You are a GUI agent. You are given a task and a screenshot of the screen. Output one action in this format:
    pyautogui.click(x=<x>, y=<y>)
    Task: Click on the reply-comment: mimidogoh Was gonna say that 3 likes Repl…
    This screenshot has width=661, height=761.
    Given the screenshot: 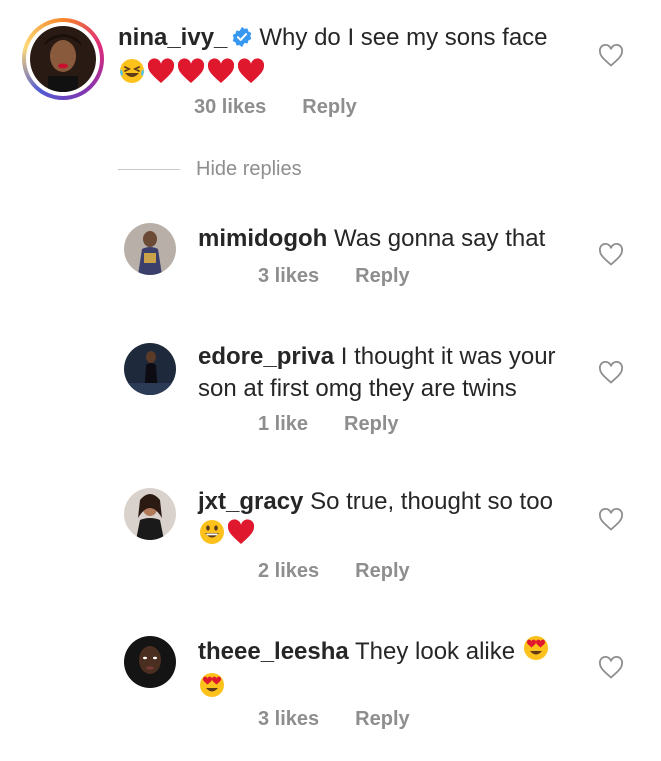 What is the action you would take?
    pyautogui.click(x=330, y=260)
    